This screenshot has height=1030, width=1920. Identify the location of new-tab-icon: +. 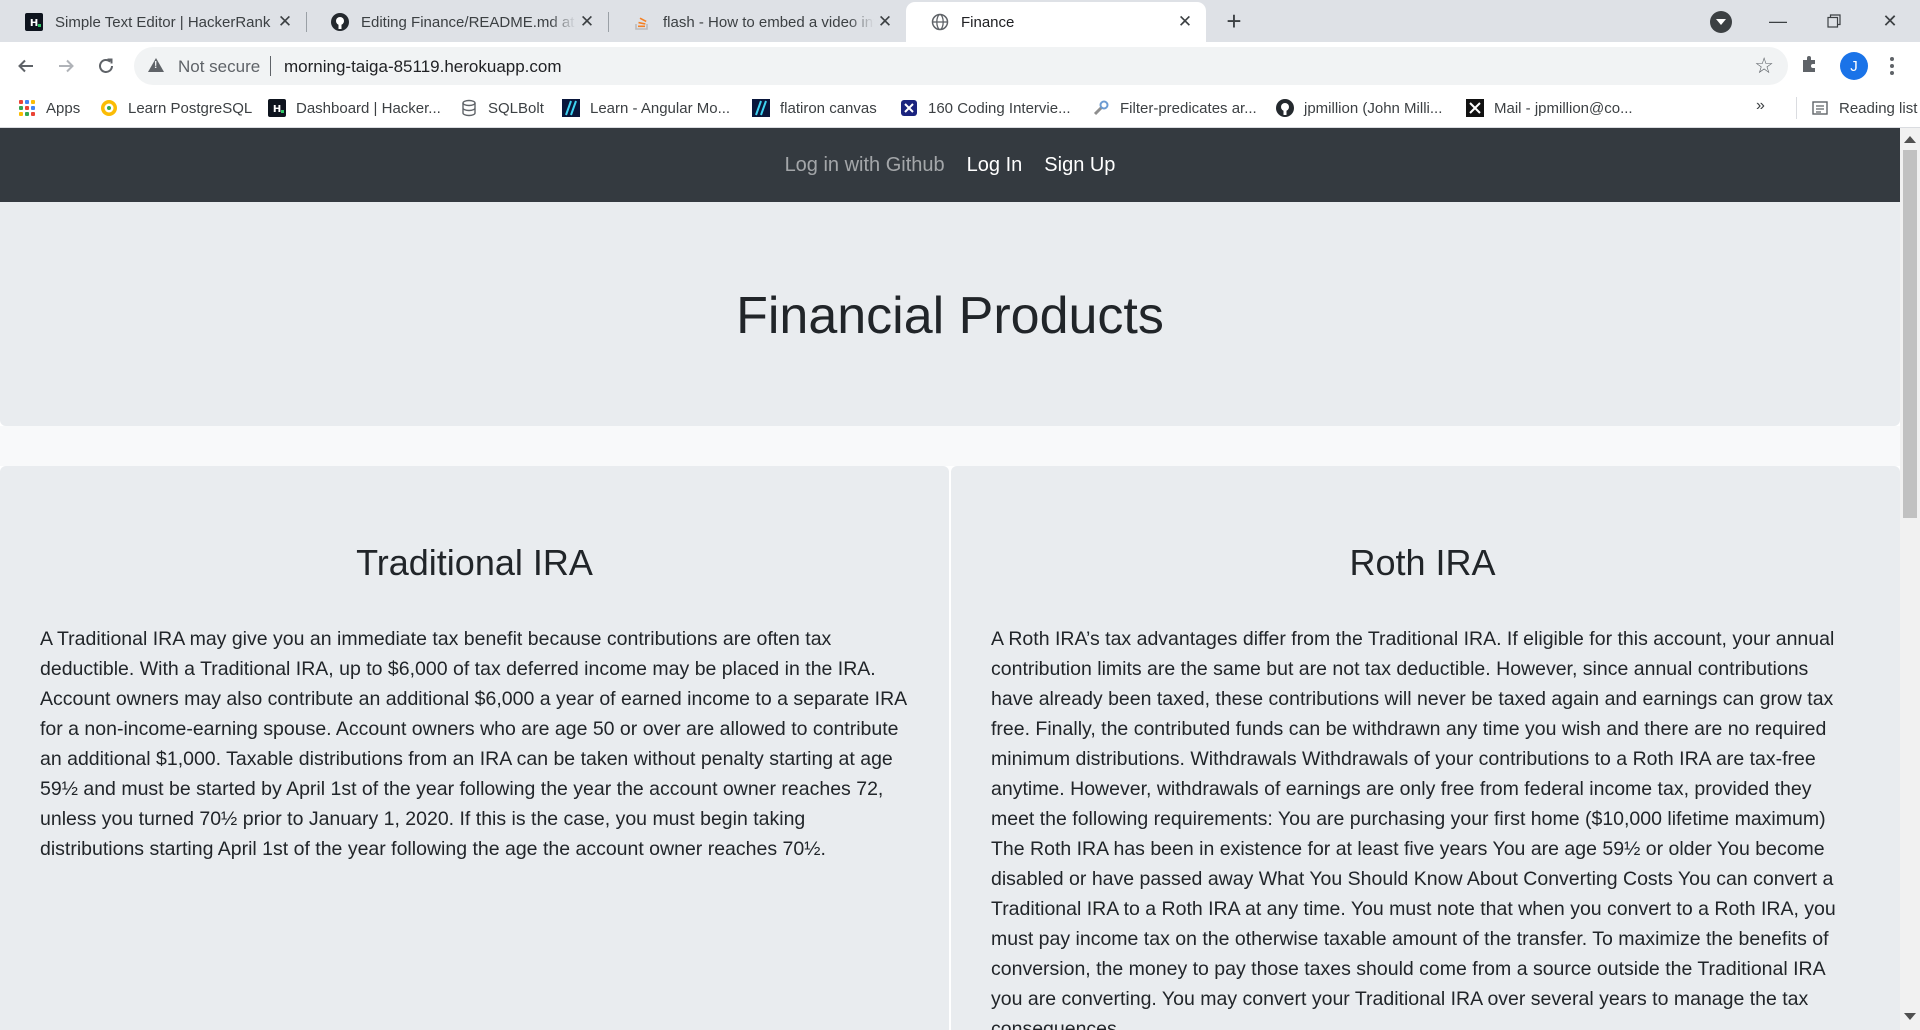
(1234, 22).